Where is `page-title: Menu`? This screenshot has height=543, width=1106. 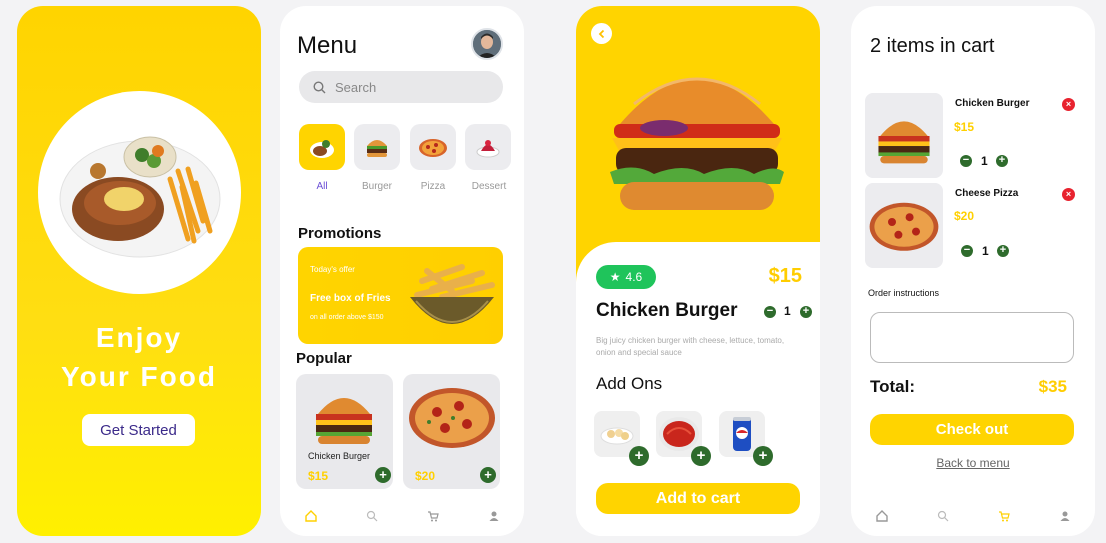
page-title: Menu is located at coordinates (327, 45).